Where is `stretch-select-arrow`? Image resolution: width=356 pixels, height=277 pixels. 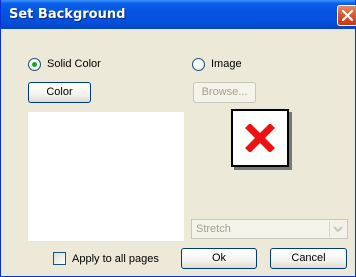
stretch-select-arrow is located at coordinates (337, 229).